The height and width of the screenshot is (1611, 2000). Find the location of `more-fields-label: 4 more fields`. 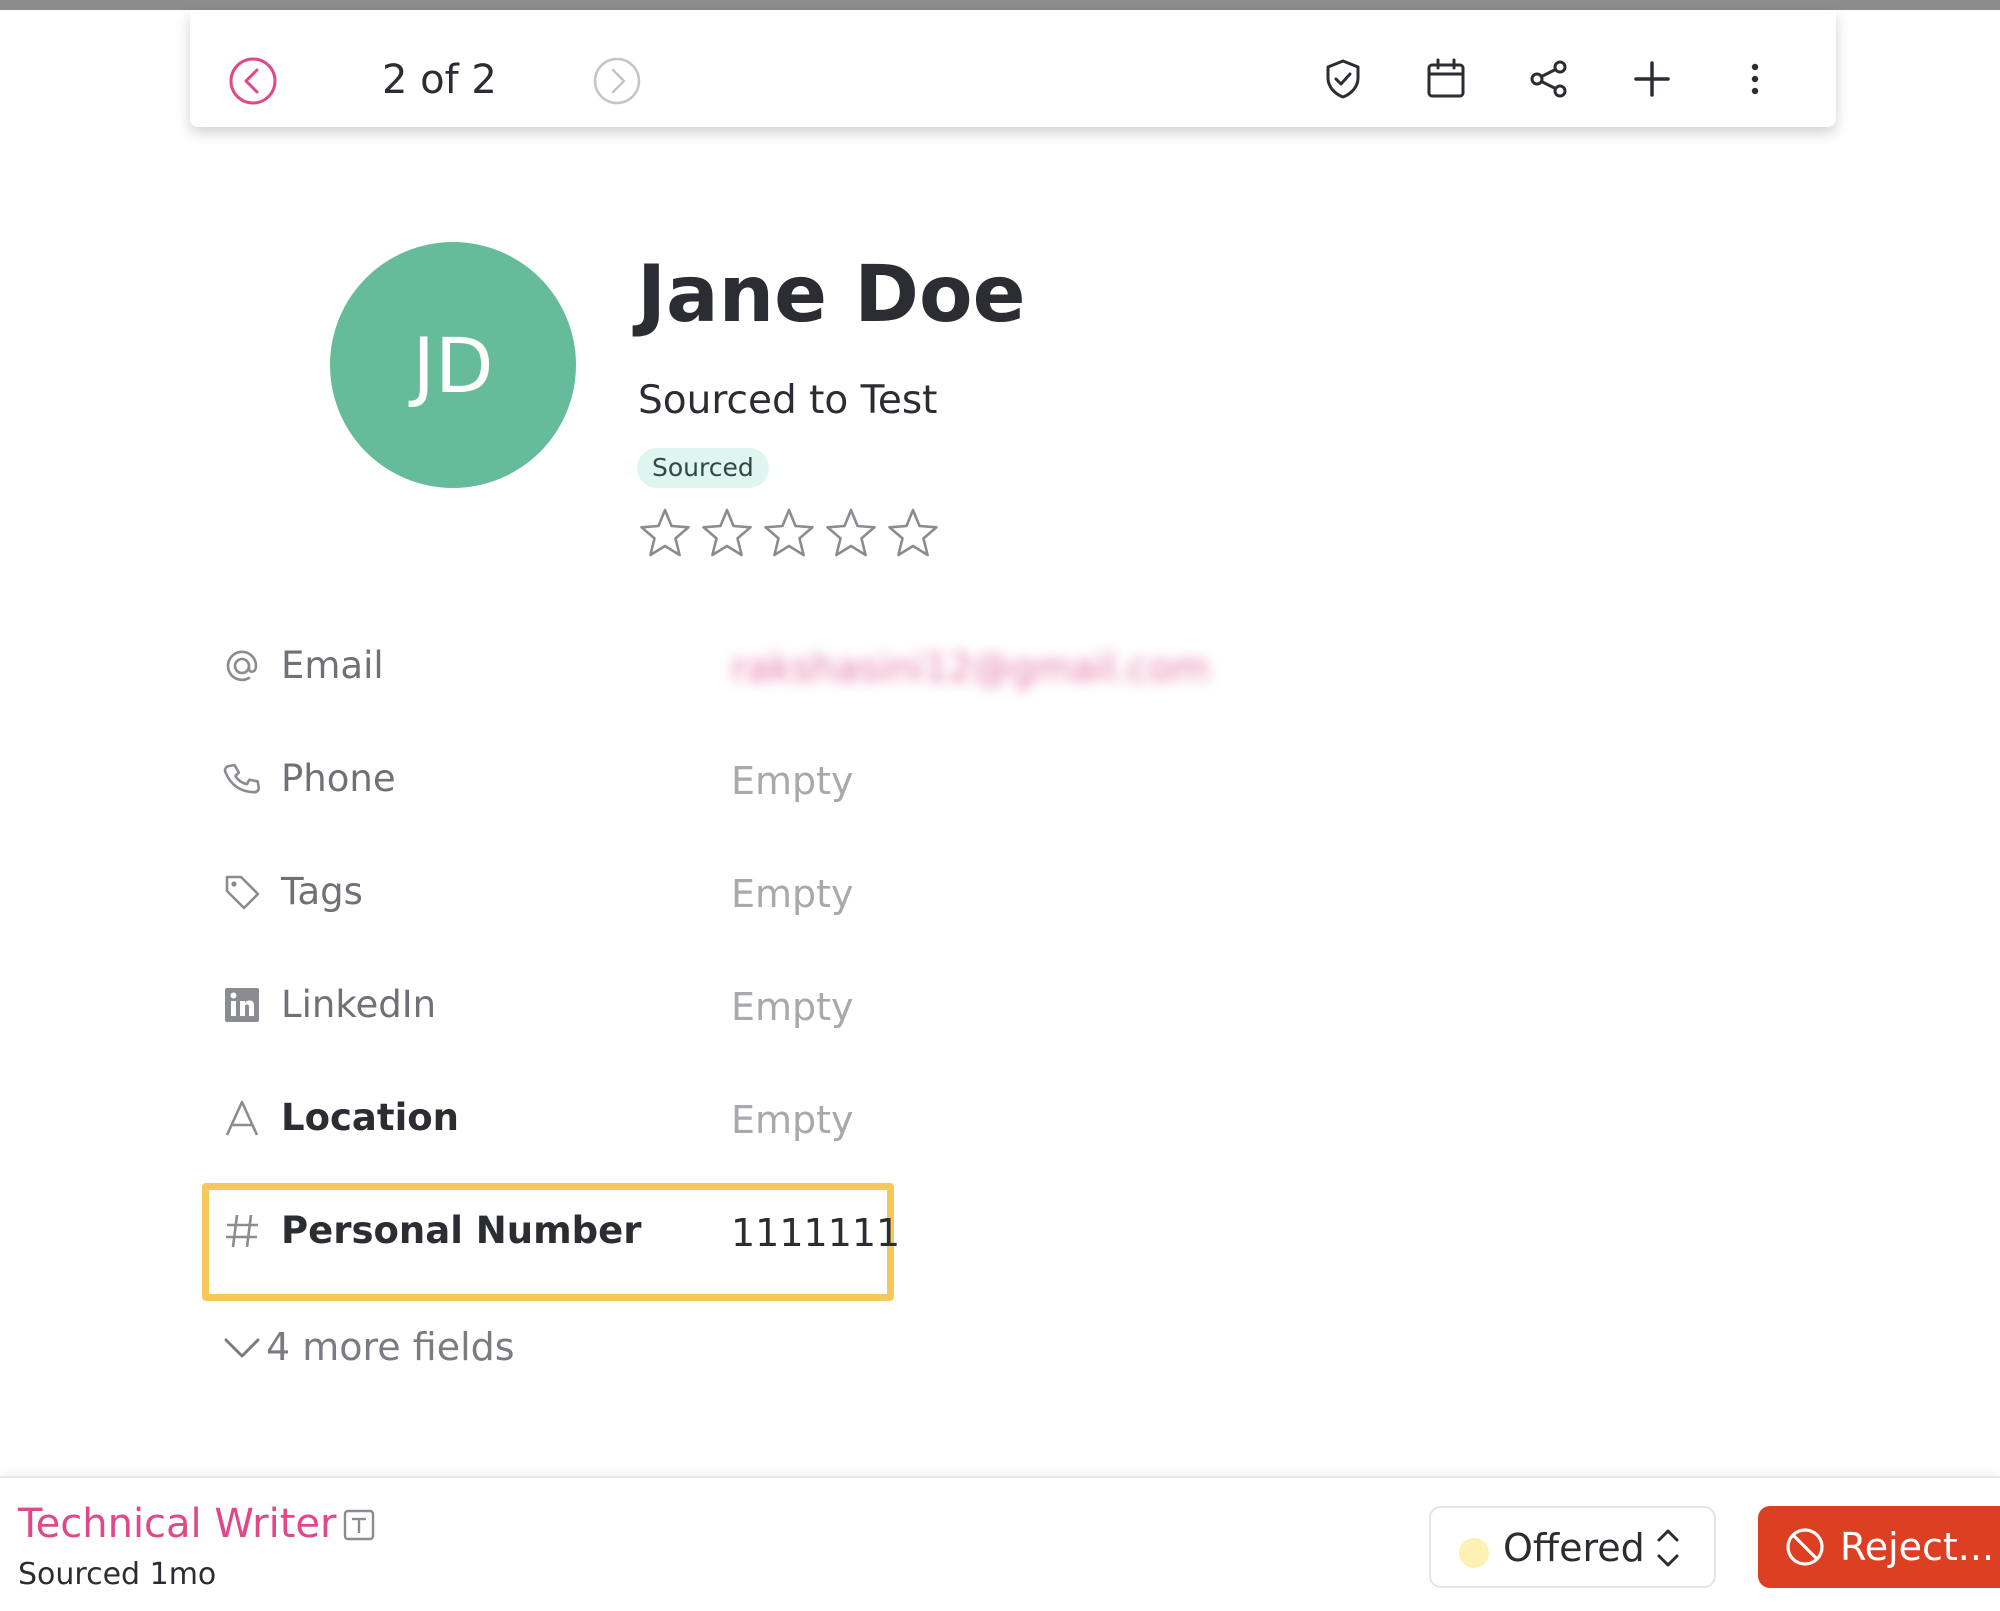

more-fields-label: 4 more fields is located at coordinates (390, 1347).